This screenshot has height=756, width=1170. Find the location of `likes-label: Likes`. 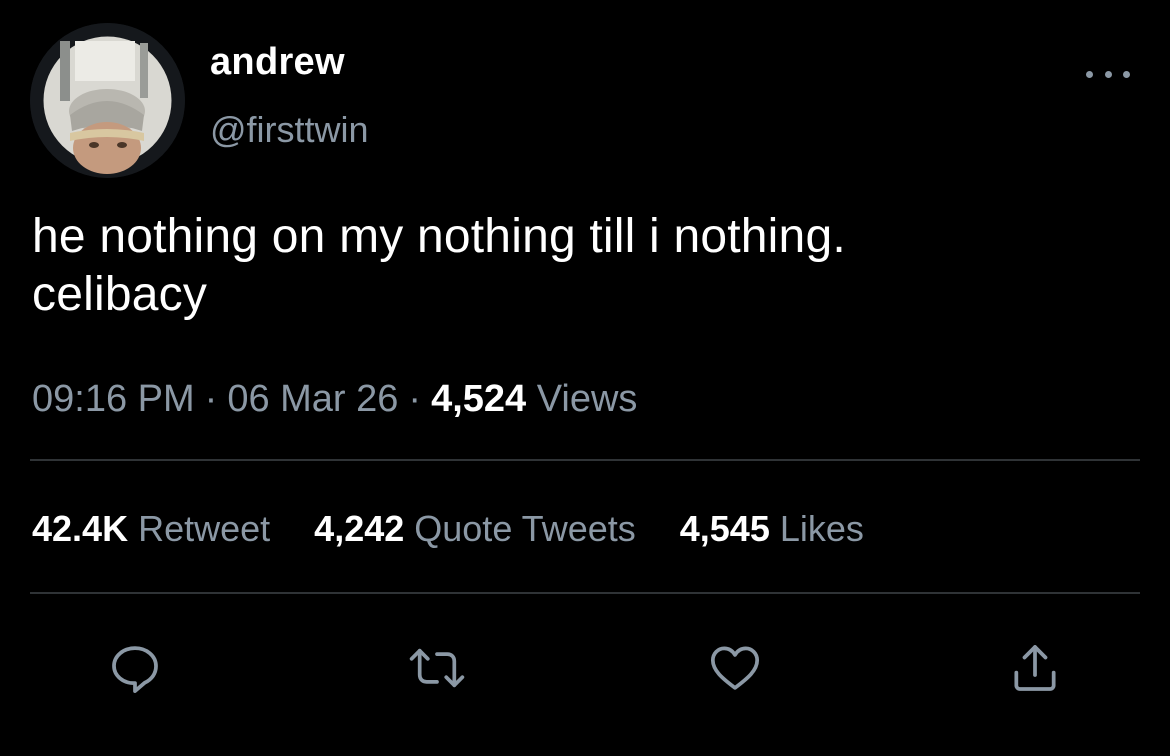

likes-label: Likes is located at coordinates (821, 528).